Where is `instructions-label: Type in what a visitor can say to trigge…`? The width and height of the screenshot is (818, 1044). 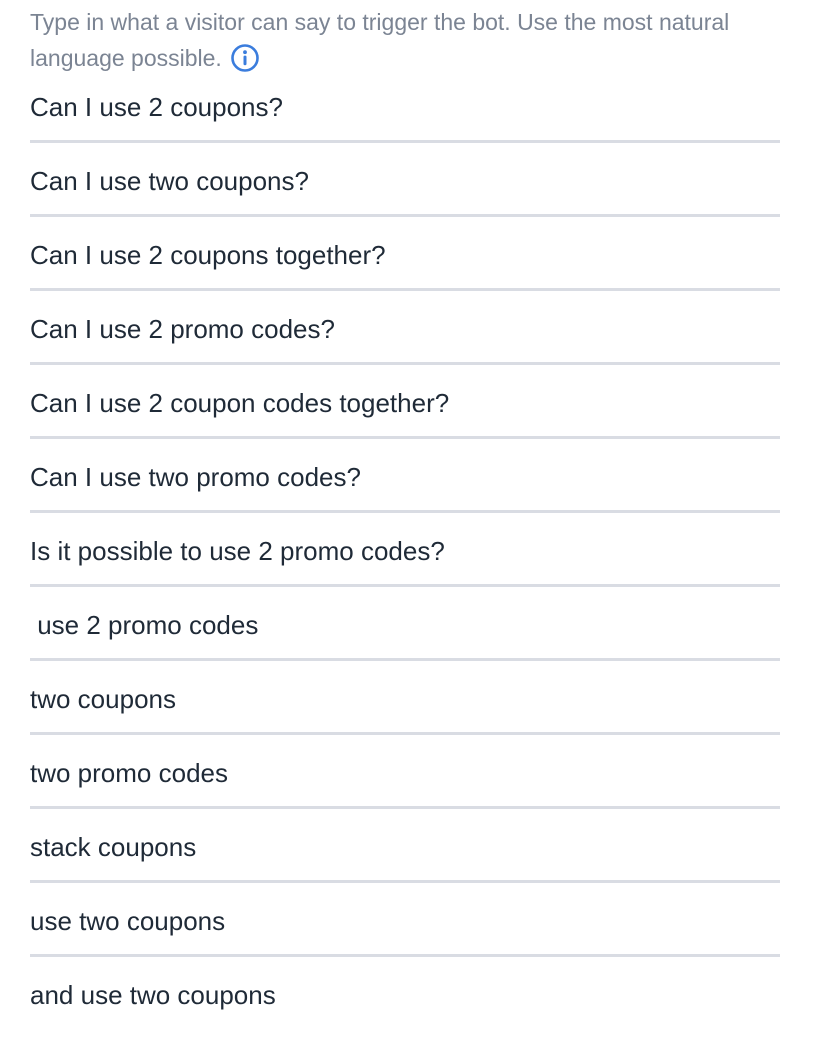
instructions-label: Type in what a visitor can say to trigge… is located at coordinates (380, 40).